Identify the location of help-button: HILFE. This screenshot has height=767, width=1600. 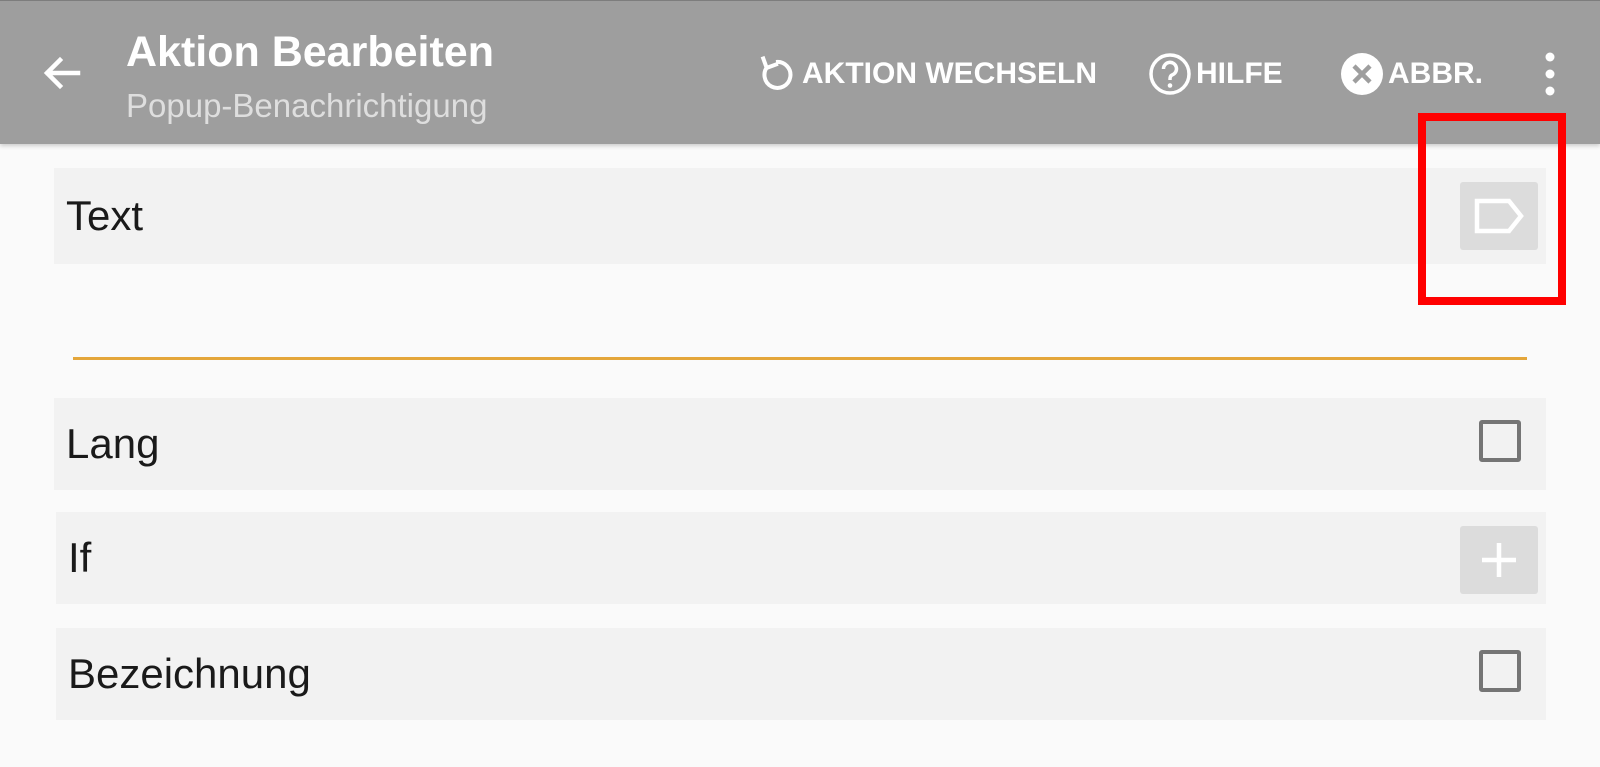
(1215, 74).